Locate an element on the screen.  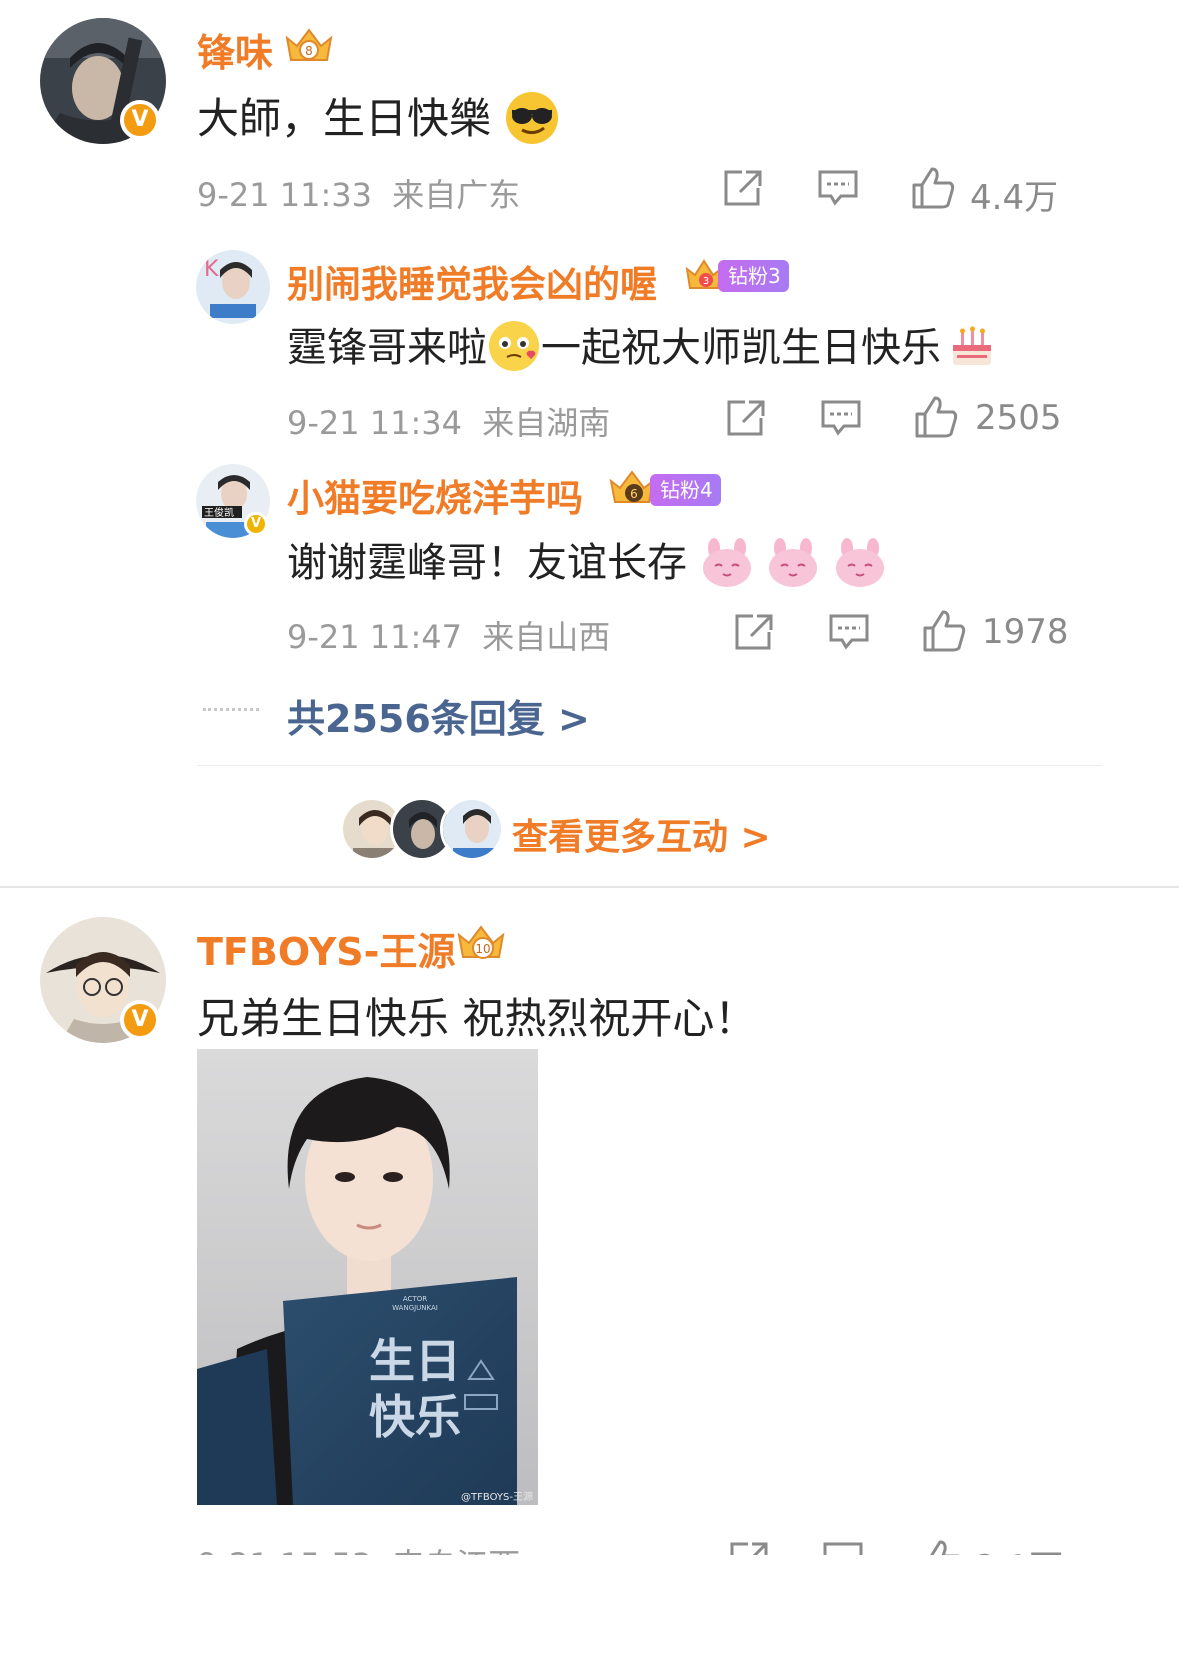
svg-text: 8 is located at coordinates (309, 51).